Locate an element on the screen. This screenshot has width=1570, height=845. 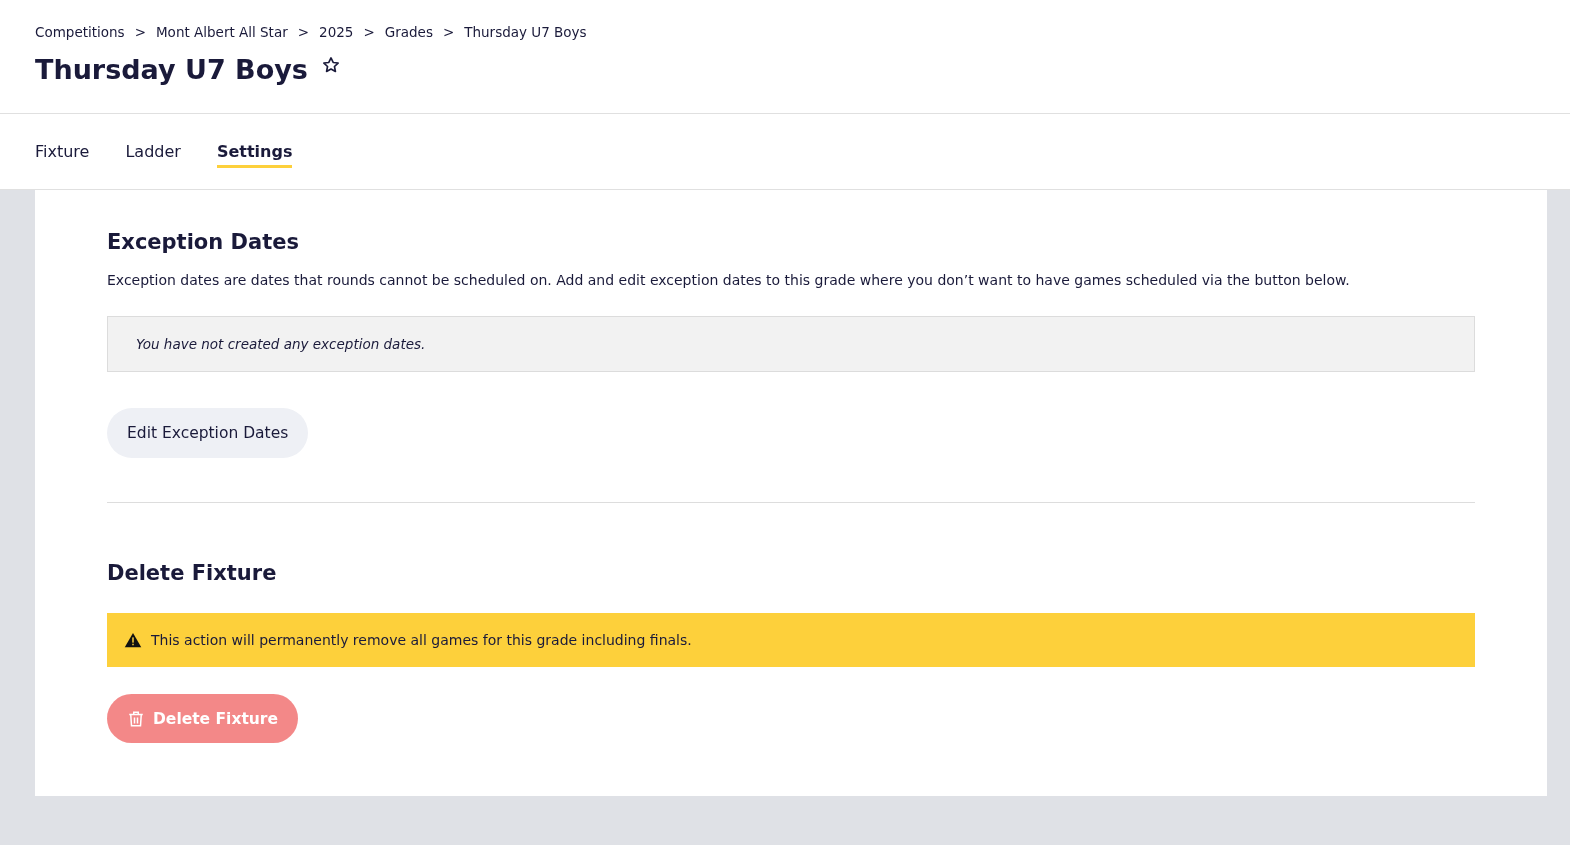
breadcrumb-link: 2025 is located at coordinates (336, 32).